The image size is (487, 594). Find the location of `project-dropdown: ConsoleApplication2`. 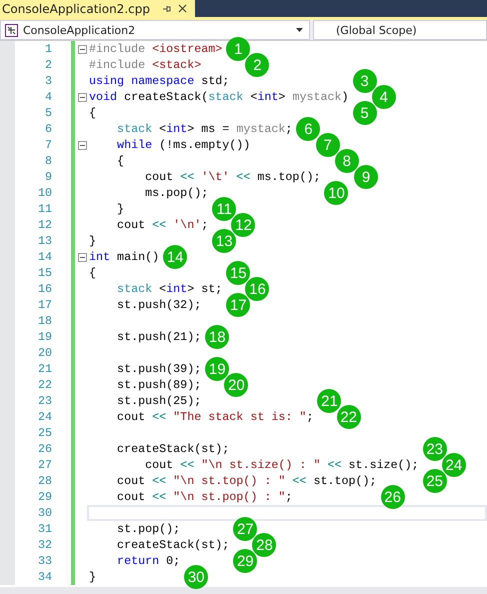

project-dropdown: ConsoleApplication2 is located at coordinates (155, 30).